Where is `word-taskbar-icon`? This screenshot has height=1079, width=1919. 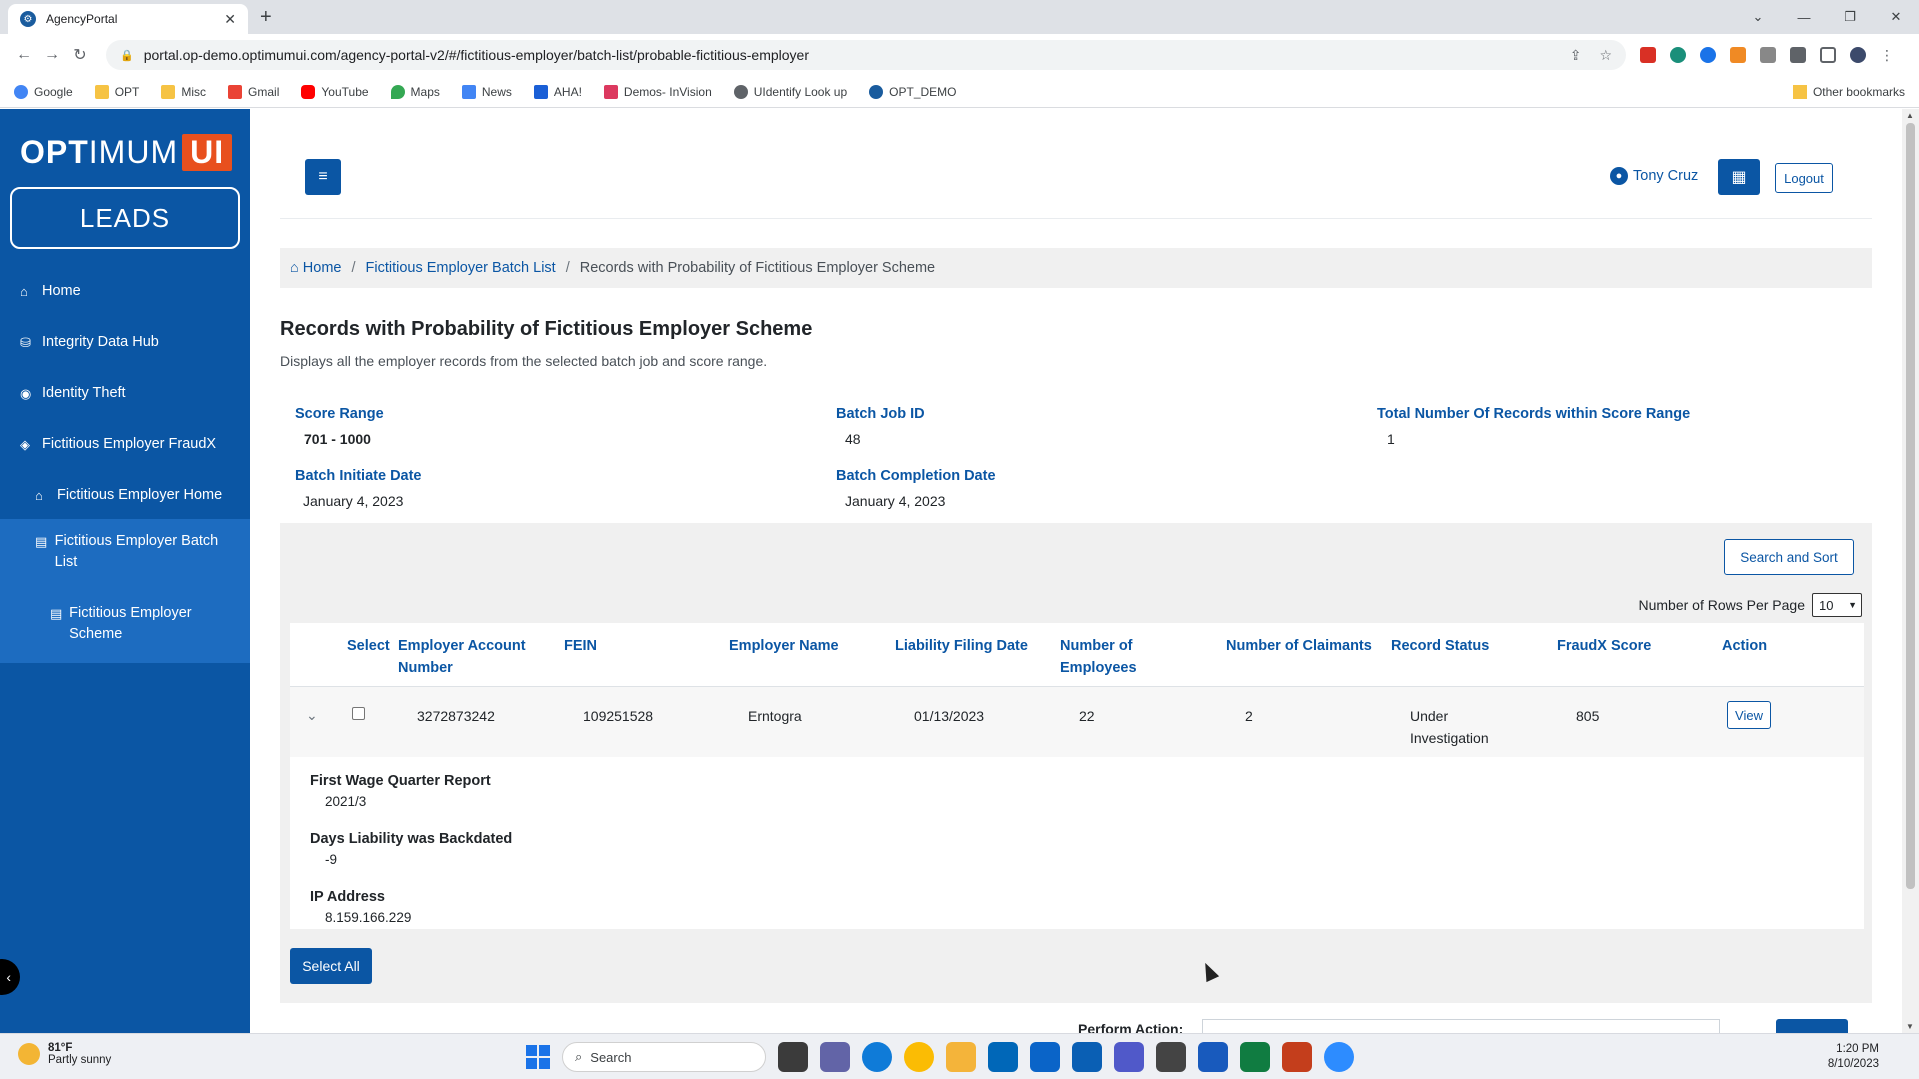 word-taskbar-icon is located at coordinates (1213, 1057).